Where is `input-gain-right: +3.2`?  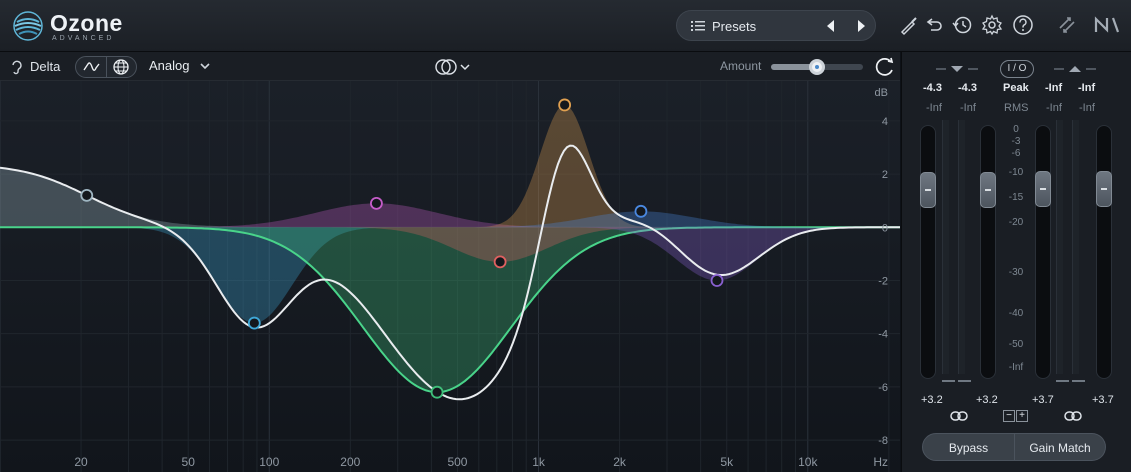 input-gain-right: +3.2 is located at coordinates (987, 400).